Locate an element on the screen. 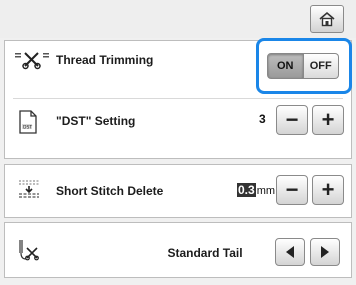  short-stitch-value: 0.3 is located at coordinates (246, 190).